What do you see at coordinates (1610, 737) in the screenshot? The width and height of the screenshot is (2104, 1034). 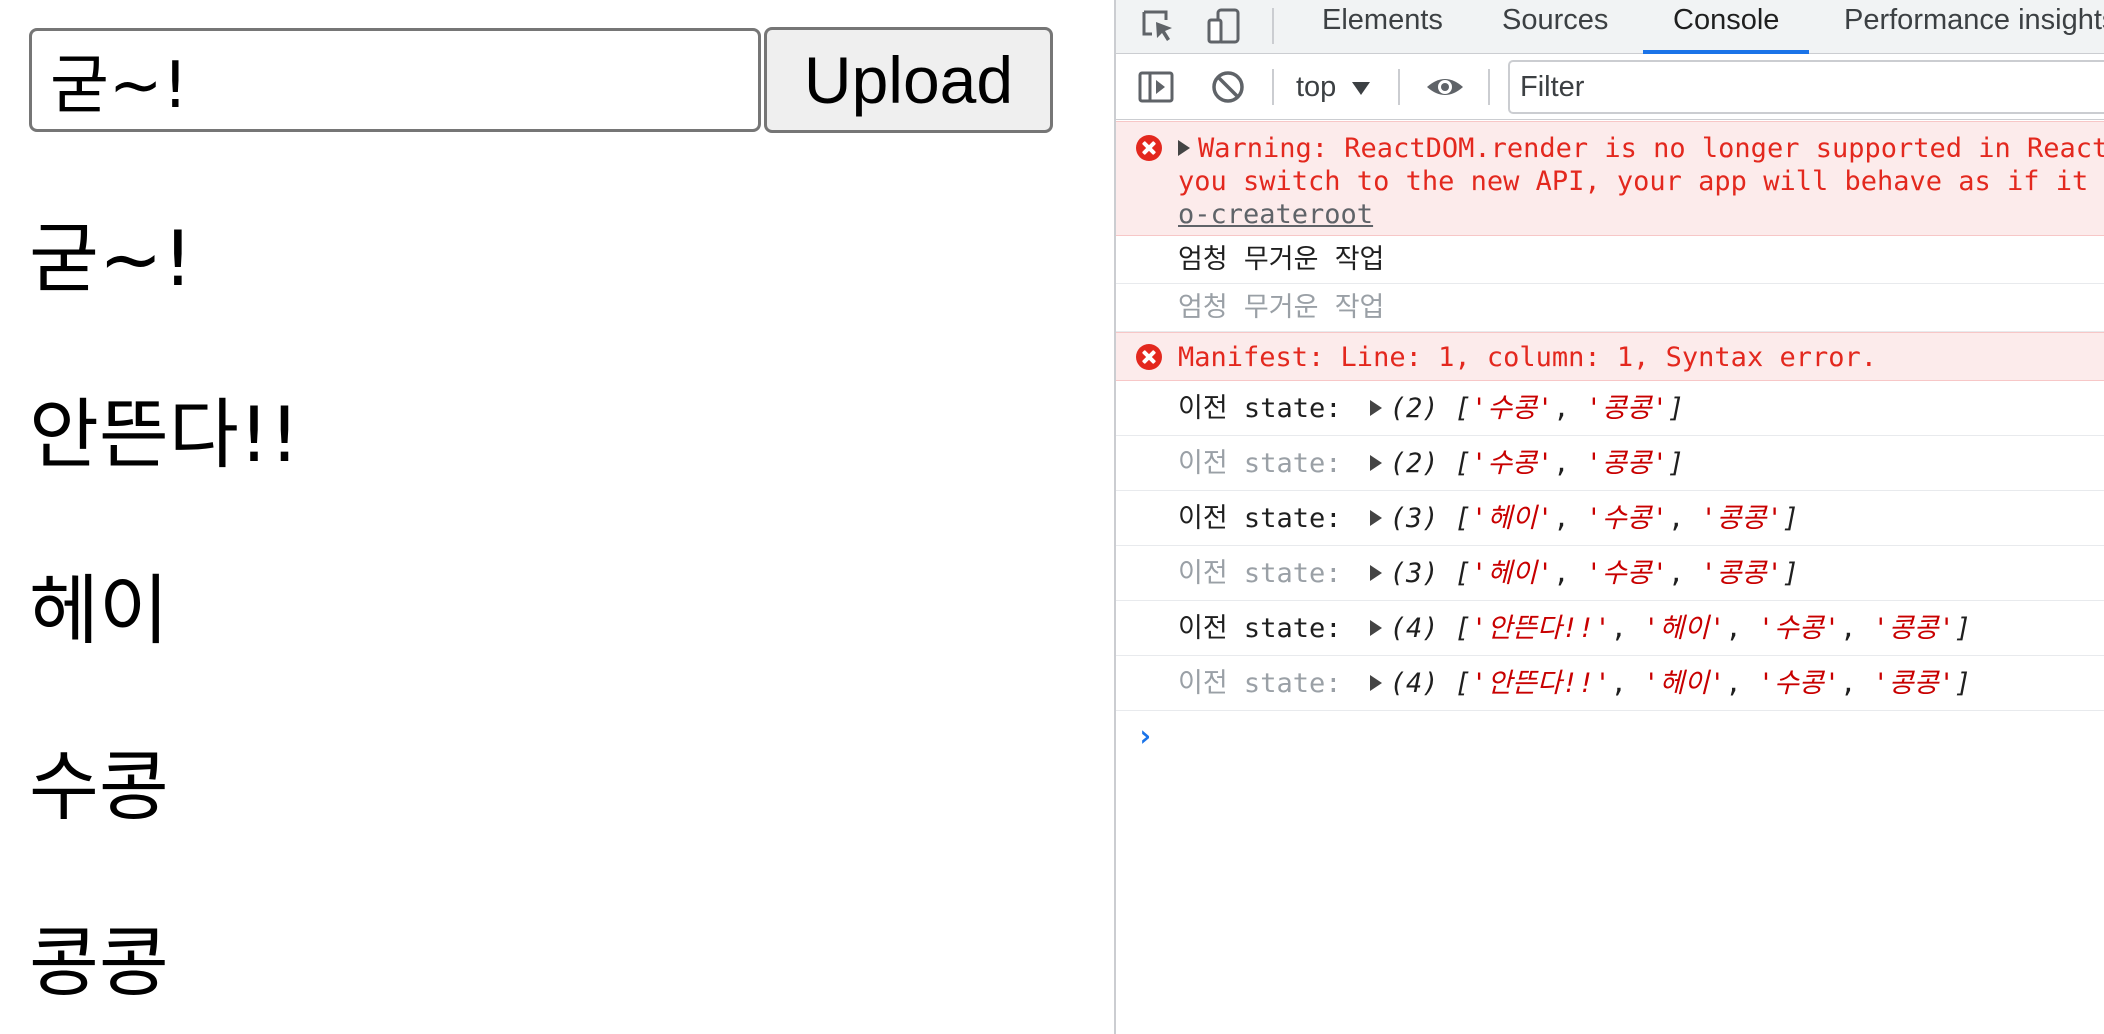 I see `console-prompt: ›` at bounding box center [1610, 737].